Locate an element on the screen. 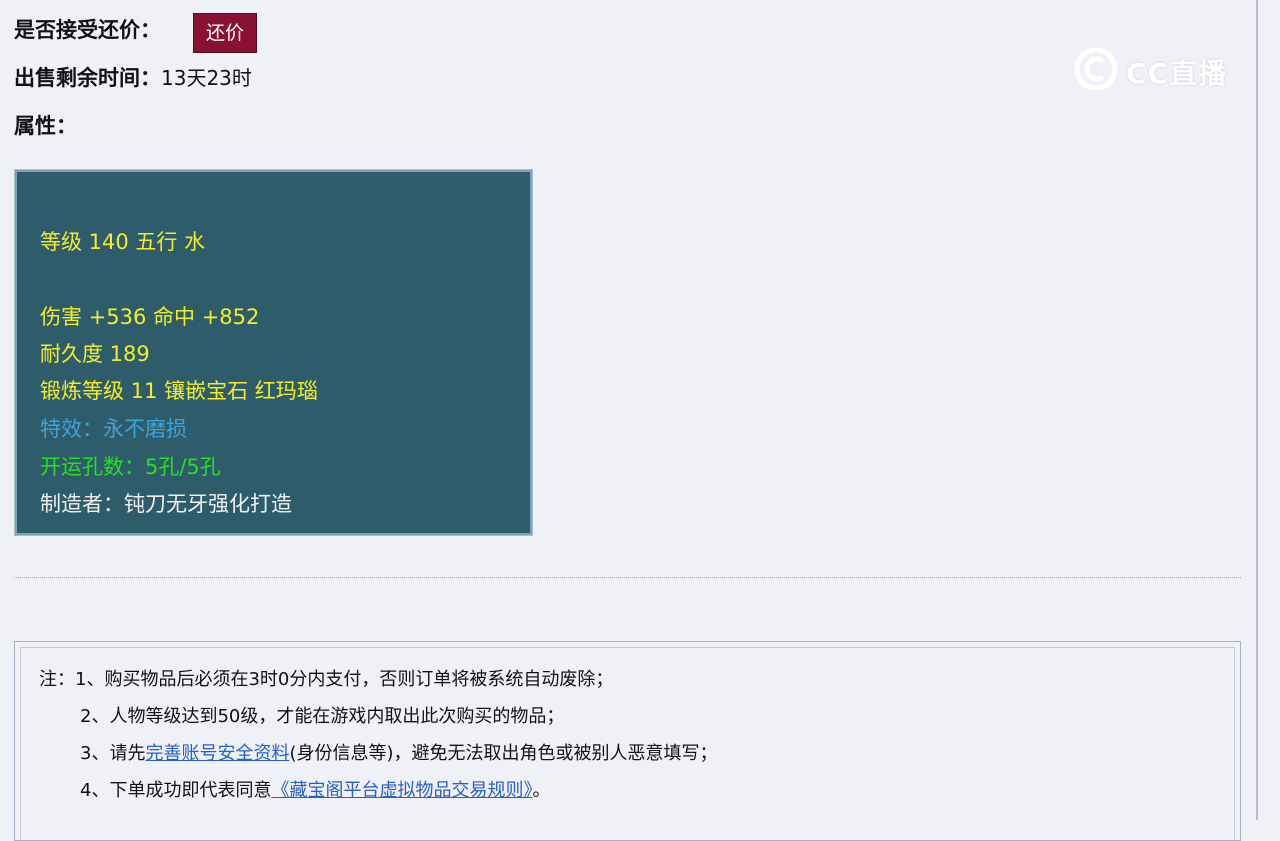 The width and height of the screenshot is (1280, 841). notice-item-2: 2、人物等级达到50级，才能在游戏内取出此次购买的物品； is located at coordinates (322, 716).